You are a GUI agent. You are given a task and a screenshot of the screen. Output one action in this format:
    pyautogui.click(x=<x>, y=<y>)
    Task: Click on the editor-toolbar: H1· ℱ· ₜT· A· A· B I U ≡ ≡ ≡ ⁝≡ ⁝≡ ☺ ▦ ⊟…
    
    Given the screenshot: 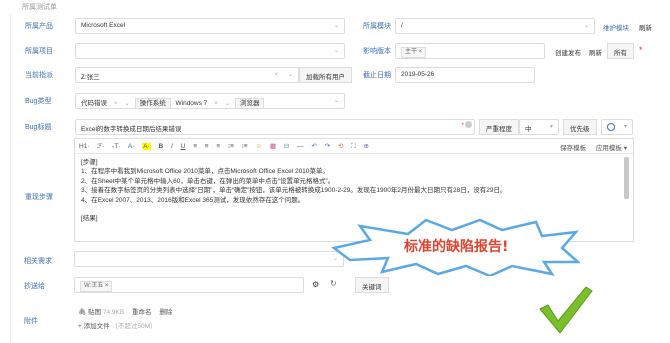 What is the action you would take?
    pyautogui.click(x=354, y=146)
    